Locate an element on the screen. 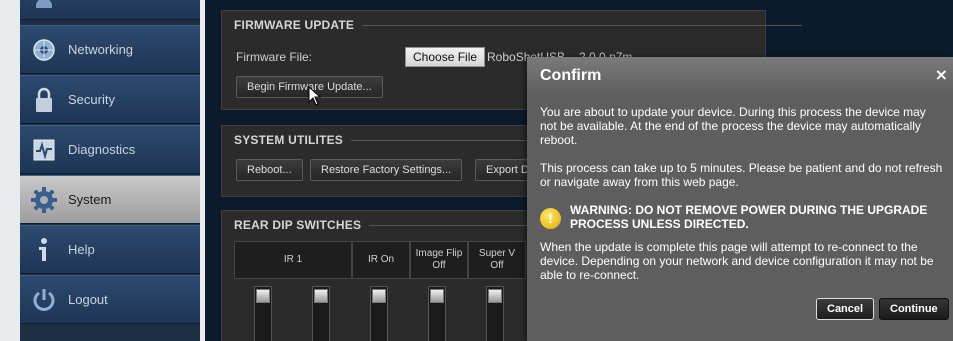 This screenshot has height=341, width=953. sidebar-item-networking: Networking is located at coordinates (110, 49).